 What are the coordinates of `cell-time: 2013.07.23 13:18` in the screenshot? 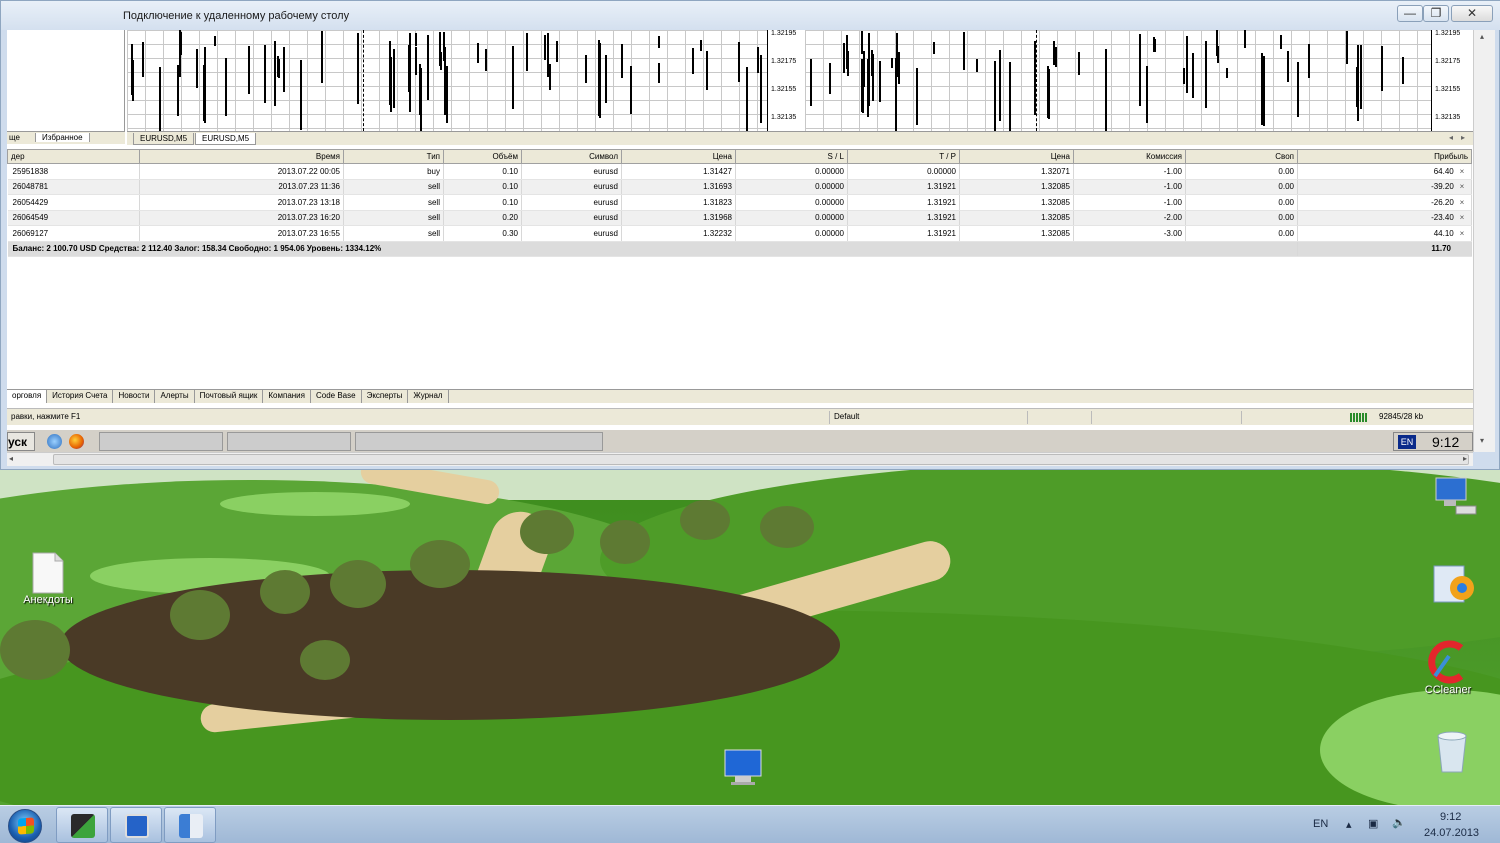 It's located at (241, 202).